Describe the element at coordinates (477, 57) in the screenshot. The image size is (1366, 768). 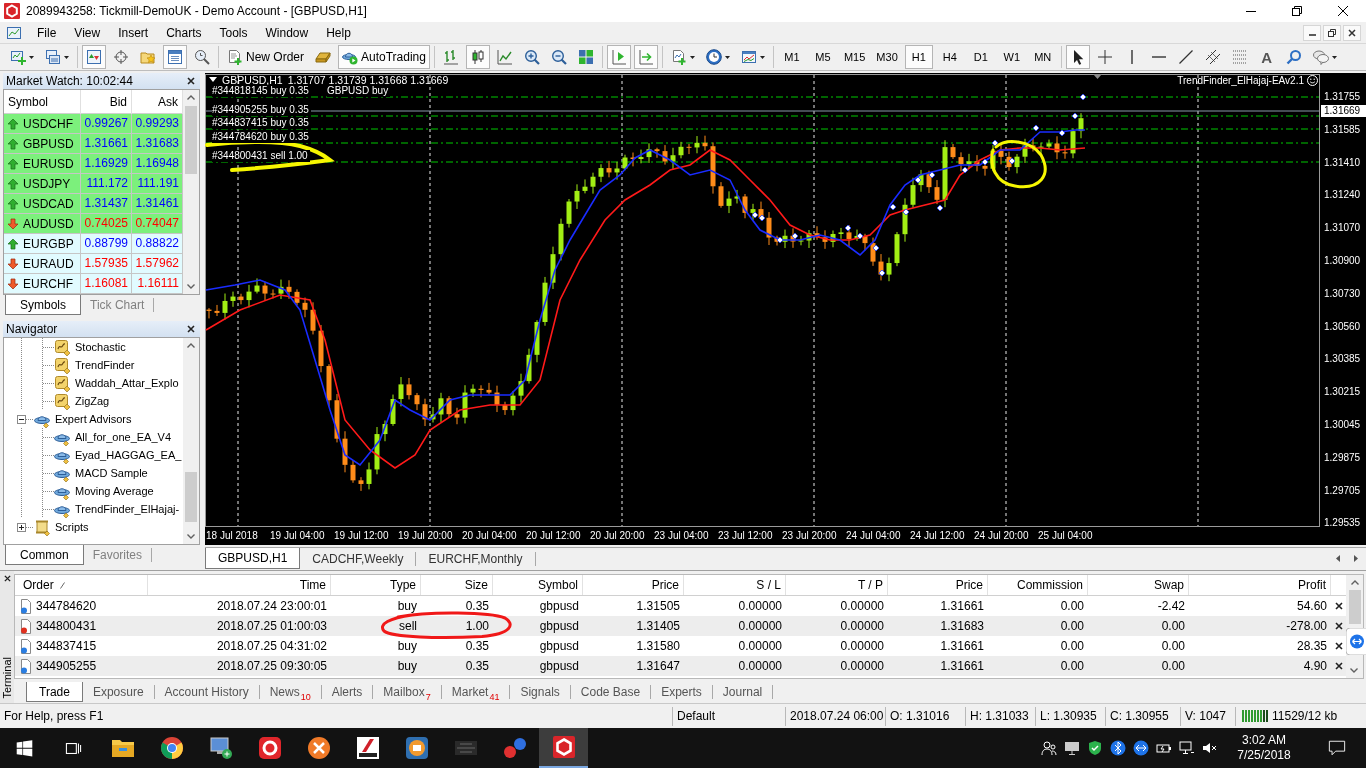
I see `candles-button` at that location.